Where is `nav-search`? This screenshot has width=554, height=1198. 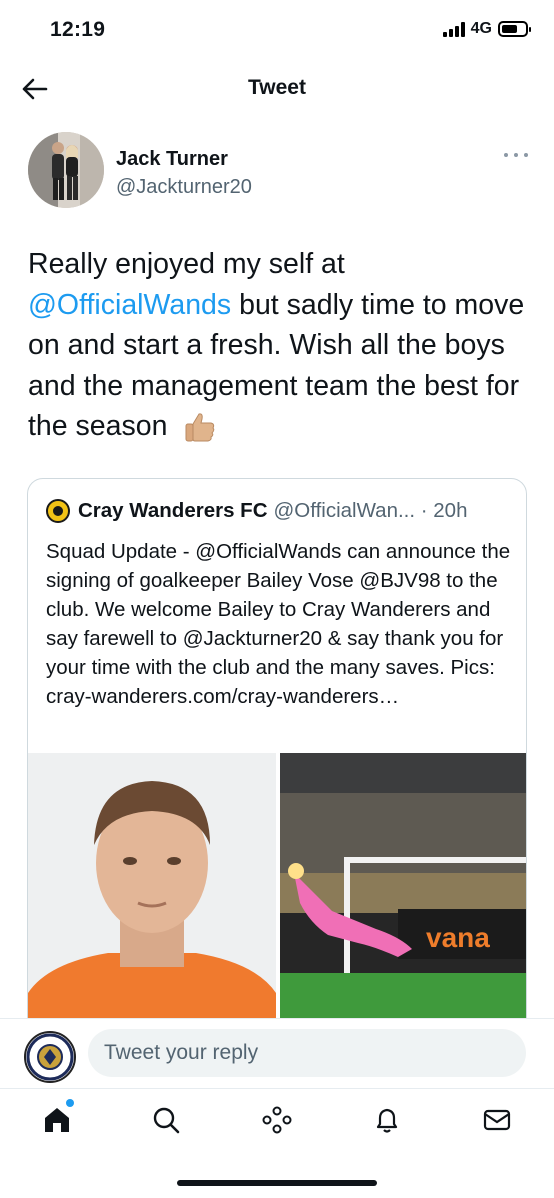 nav-search is located at coordinates (166, 1120).